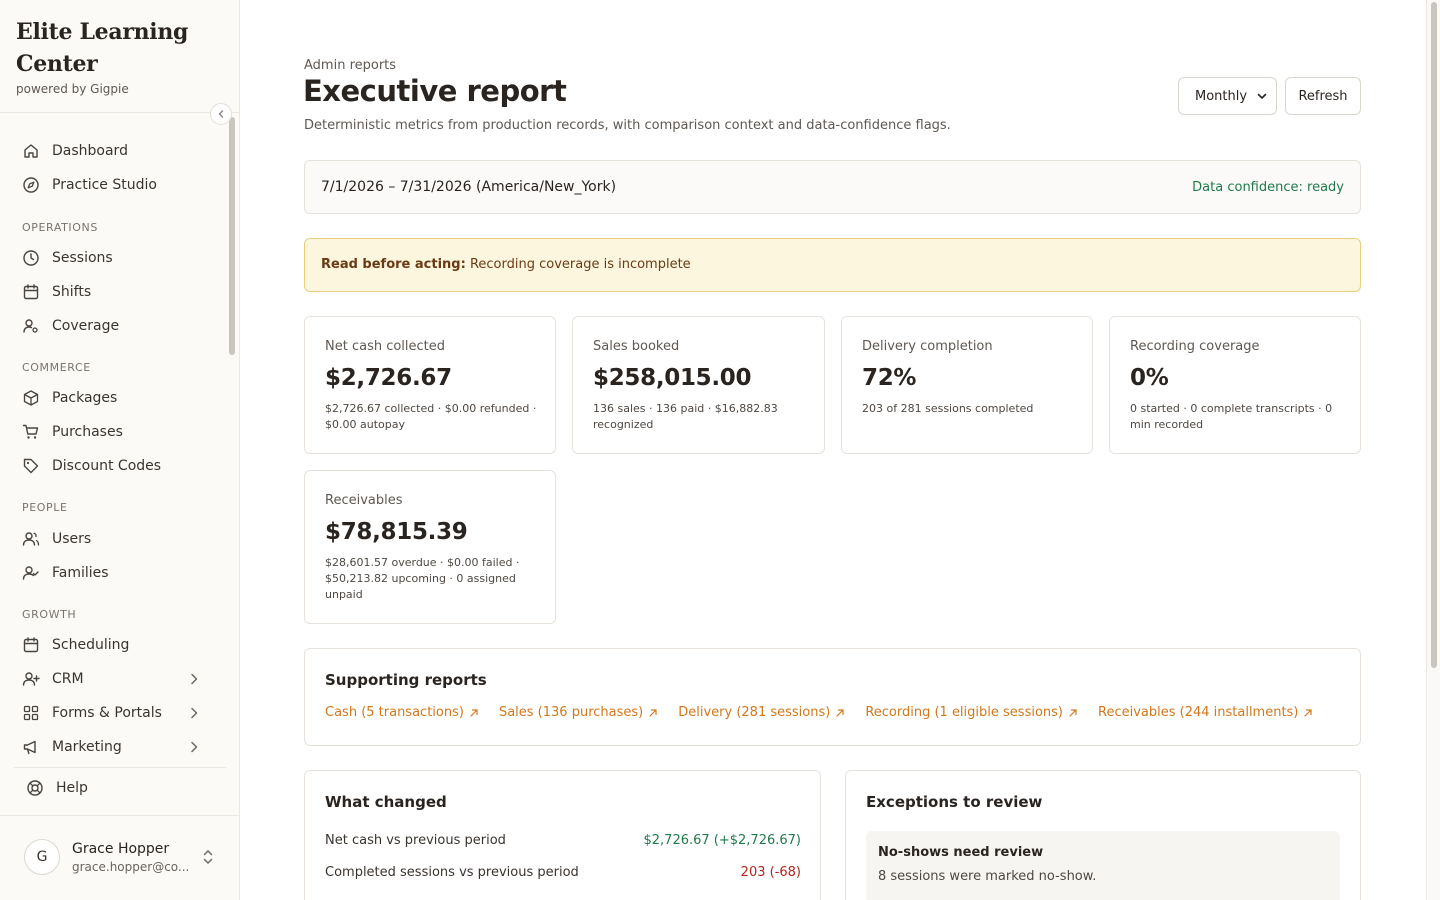 The width and height of the screenshot is (1440, 900). What do you see at coordinates (672, 378) in the screenshot?
I see `metric-value: $258,015.00` at bounding box center [672, 378].